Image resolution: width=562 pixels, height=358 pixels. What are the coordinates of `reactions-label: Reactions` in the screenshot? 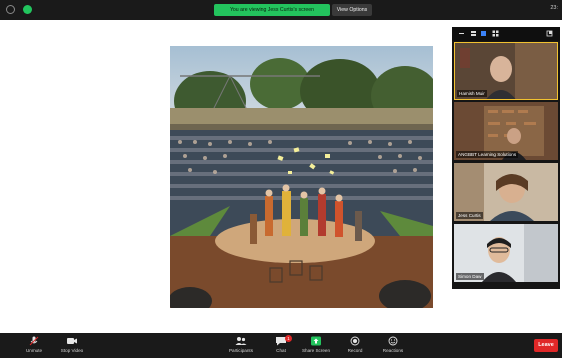 It's located at (393, 350).